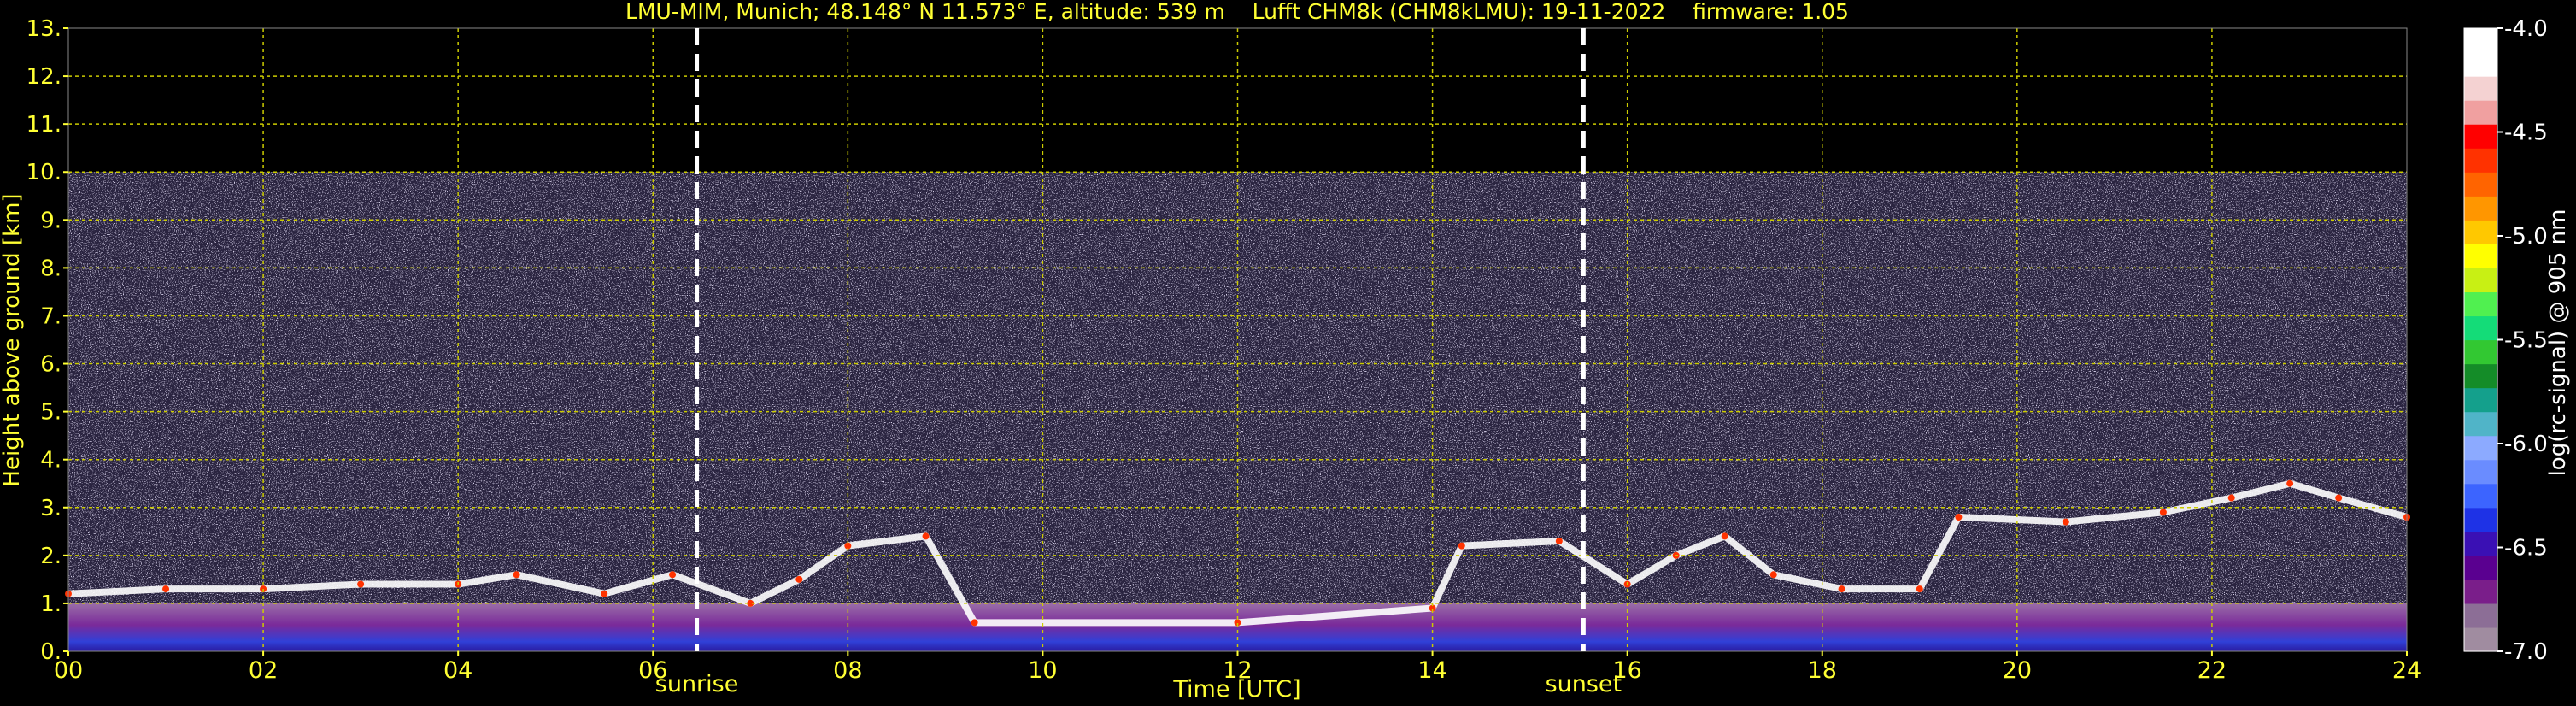 The width and height of the screenshot is (2576, 706). I want to click on colorbar-tick-label: -5.0, so click(2526, 237).